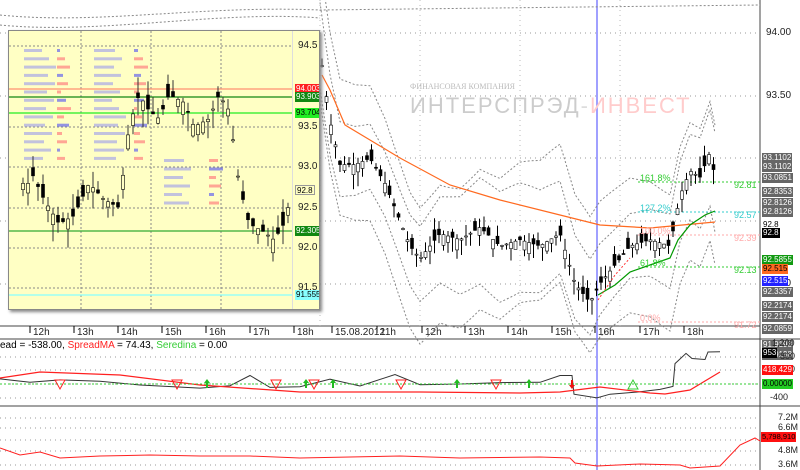  I want to click on price-marker: 92.8353, so click(777, 192).